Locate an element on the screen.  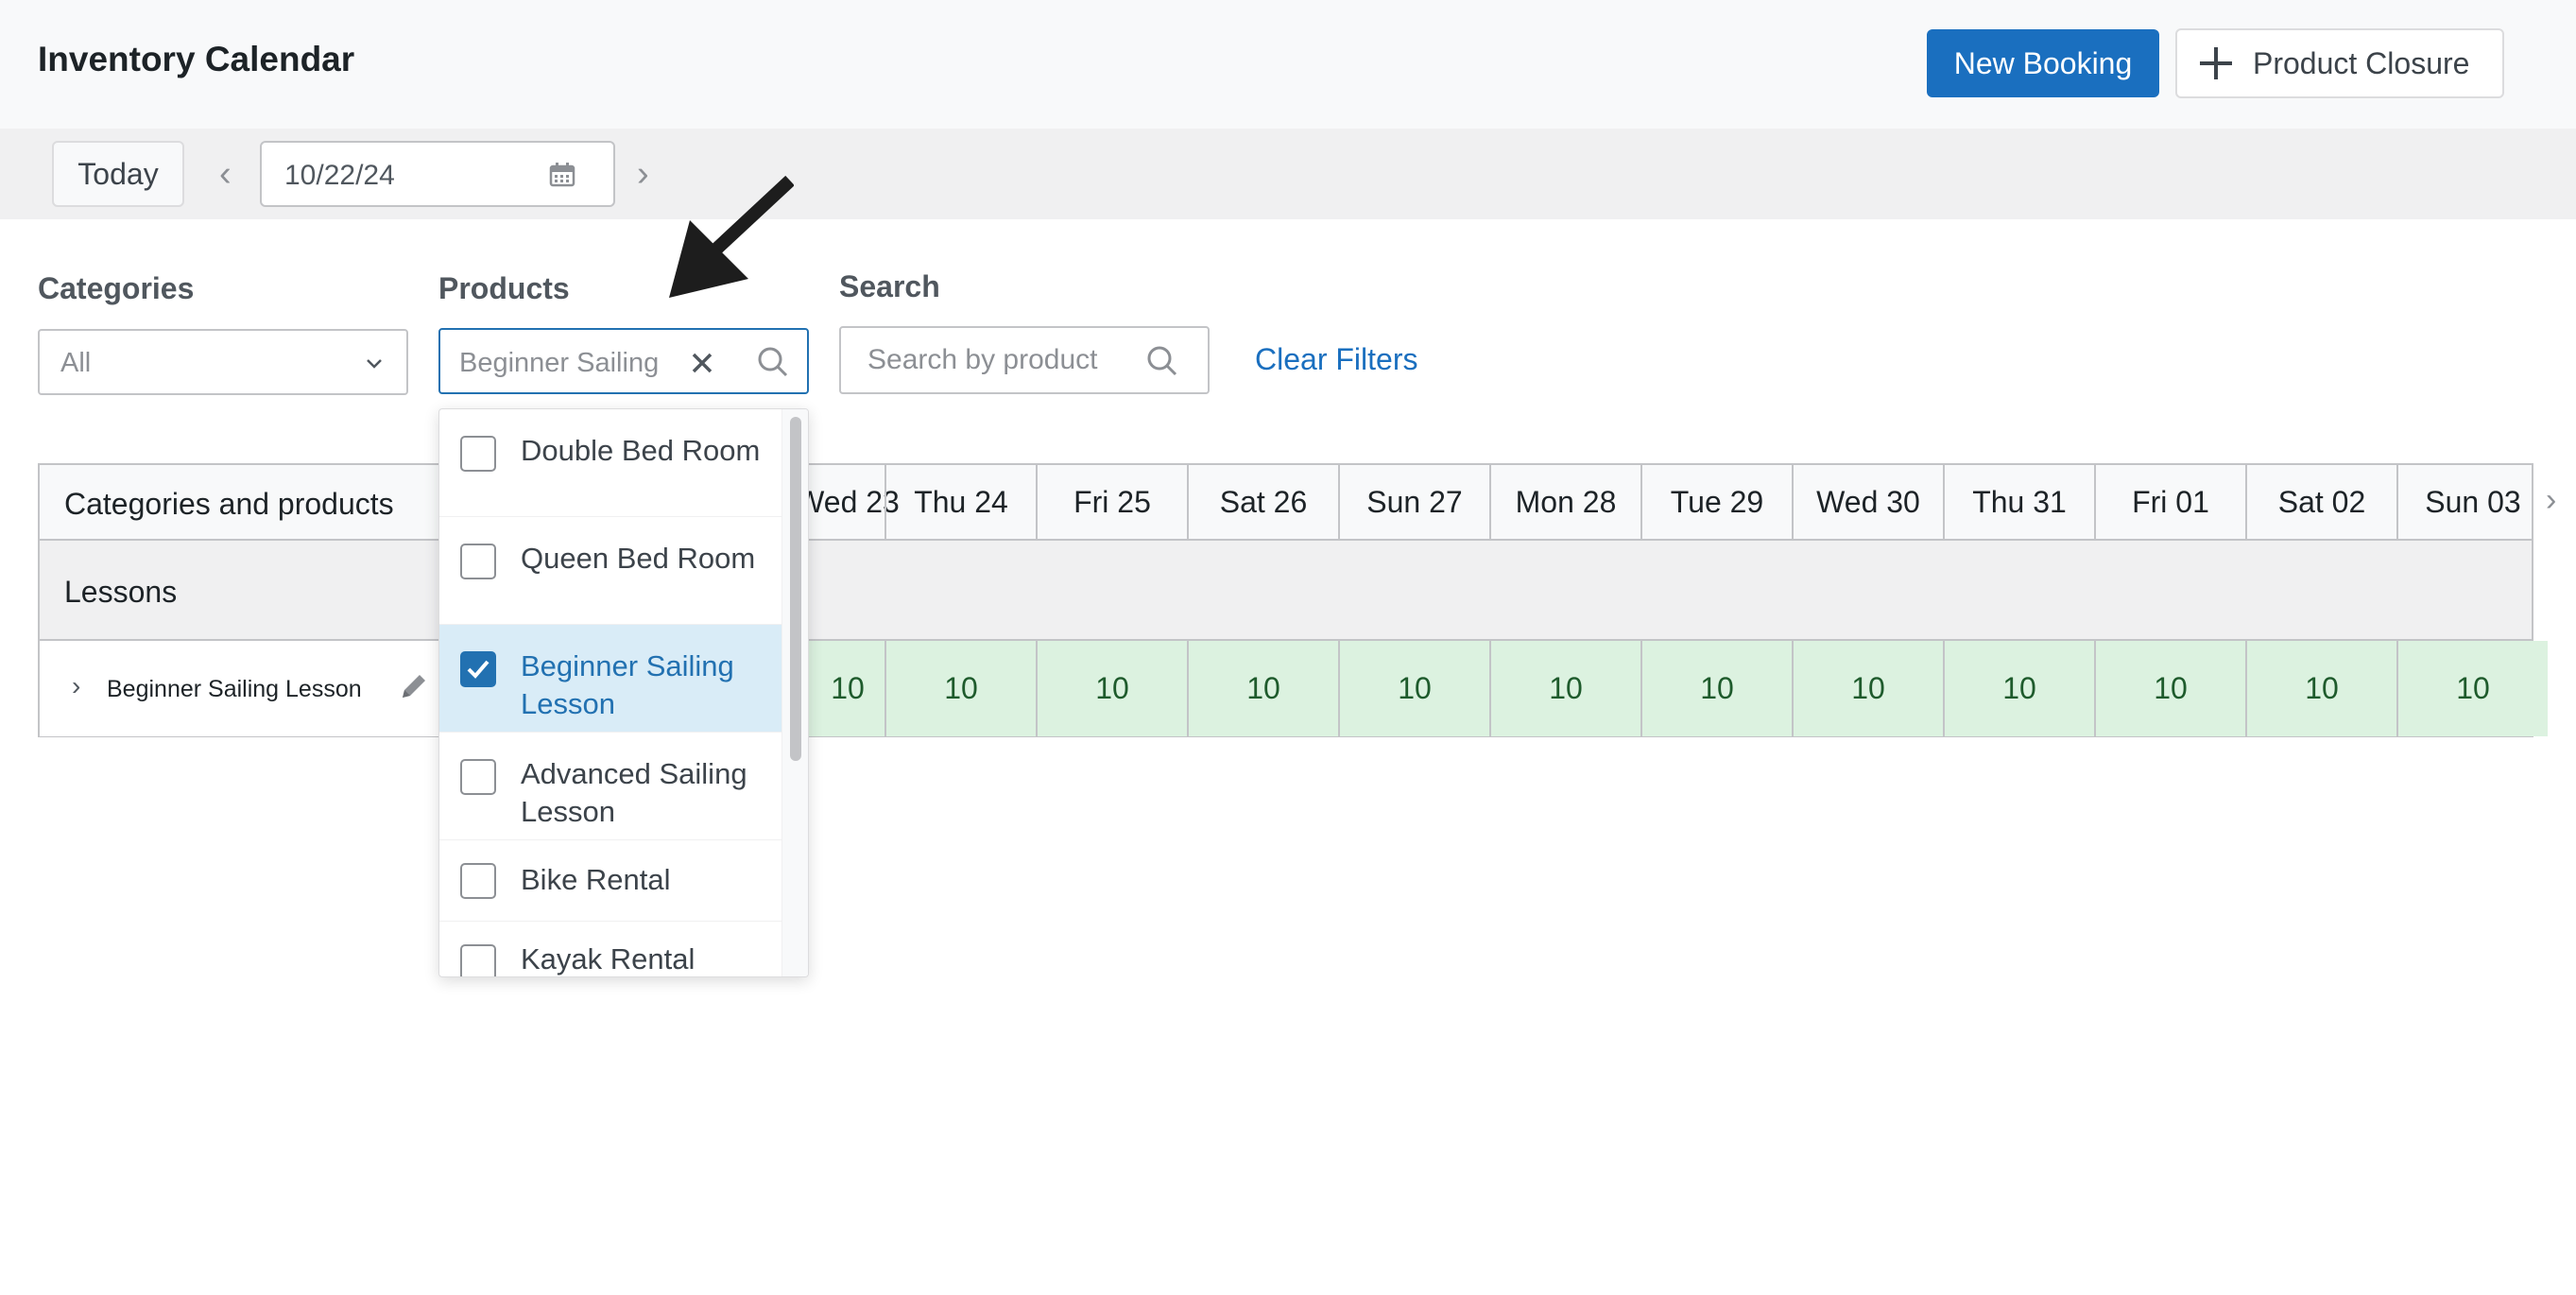
dropdown-option-kayak-rental: Kayak Rental is located at coordinates (610, 949).